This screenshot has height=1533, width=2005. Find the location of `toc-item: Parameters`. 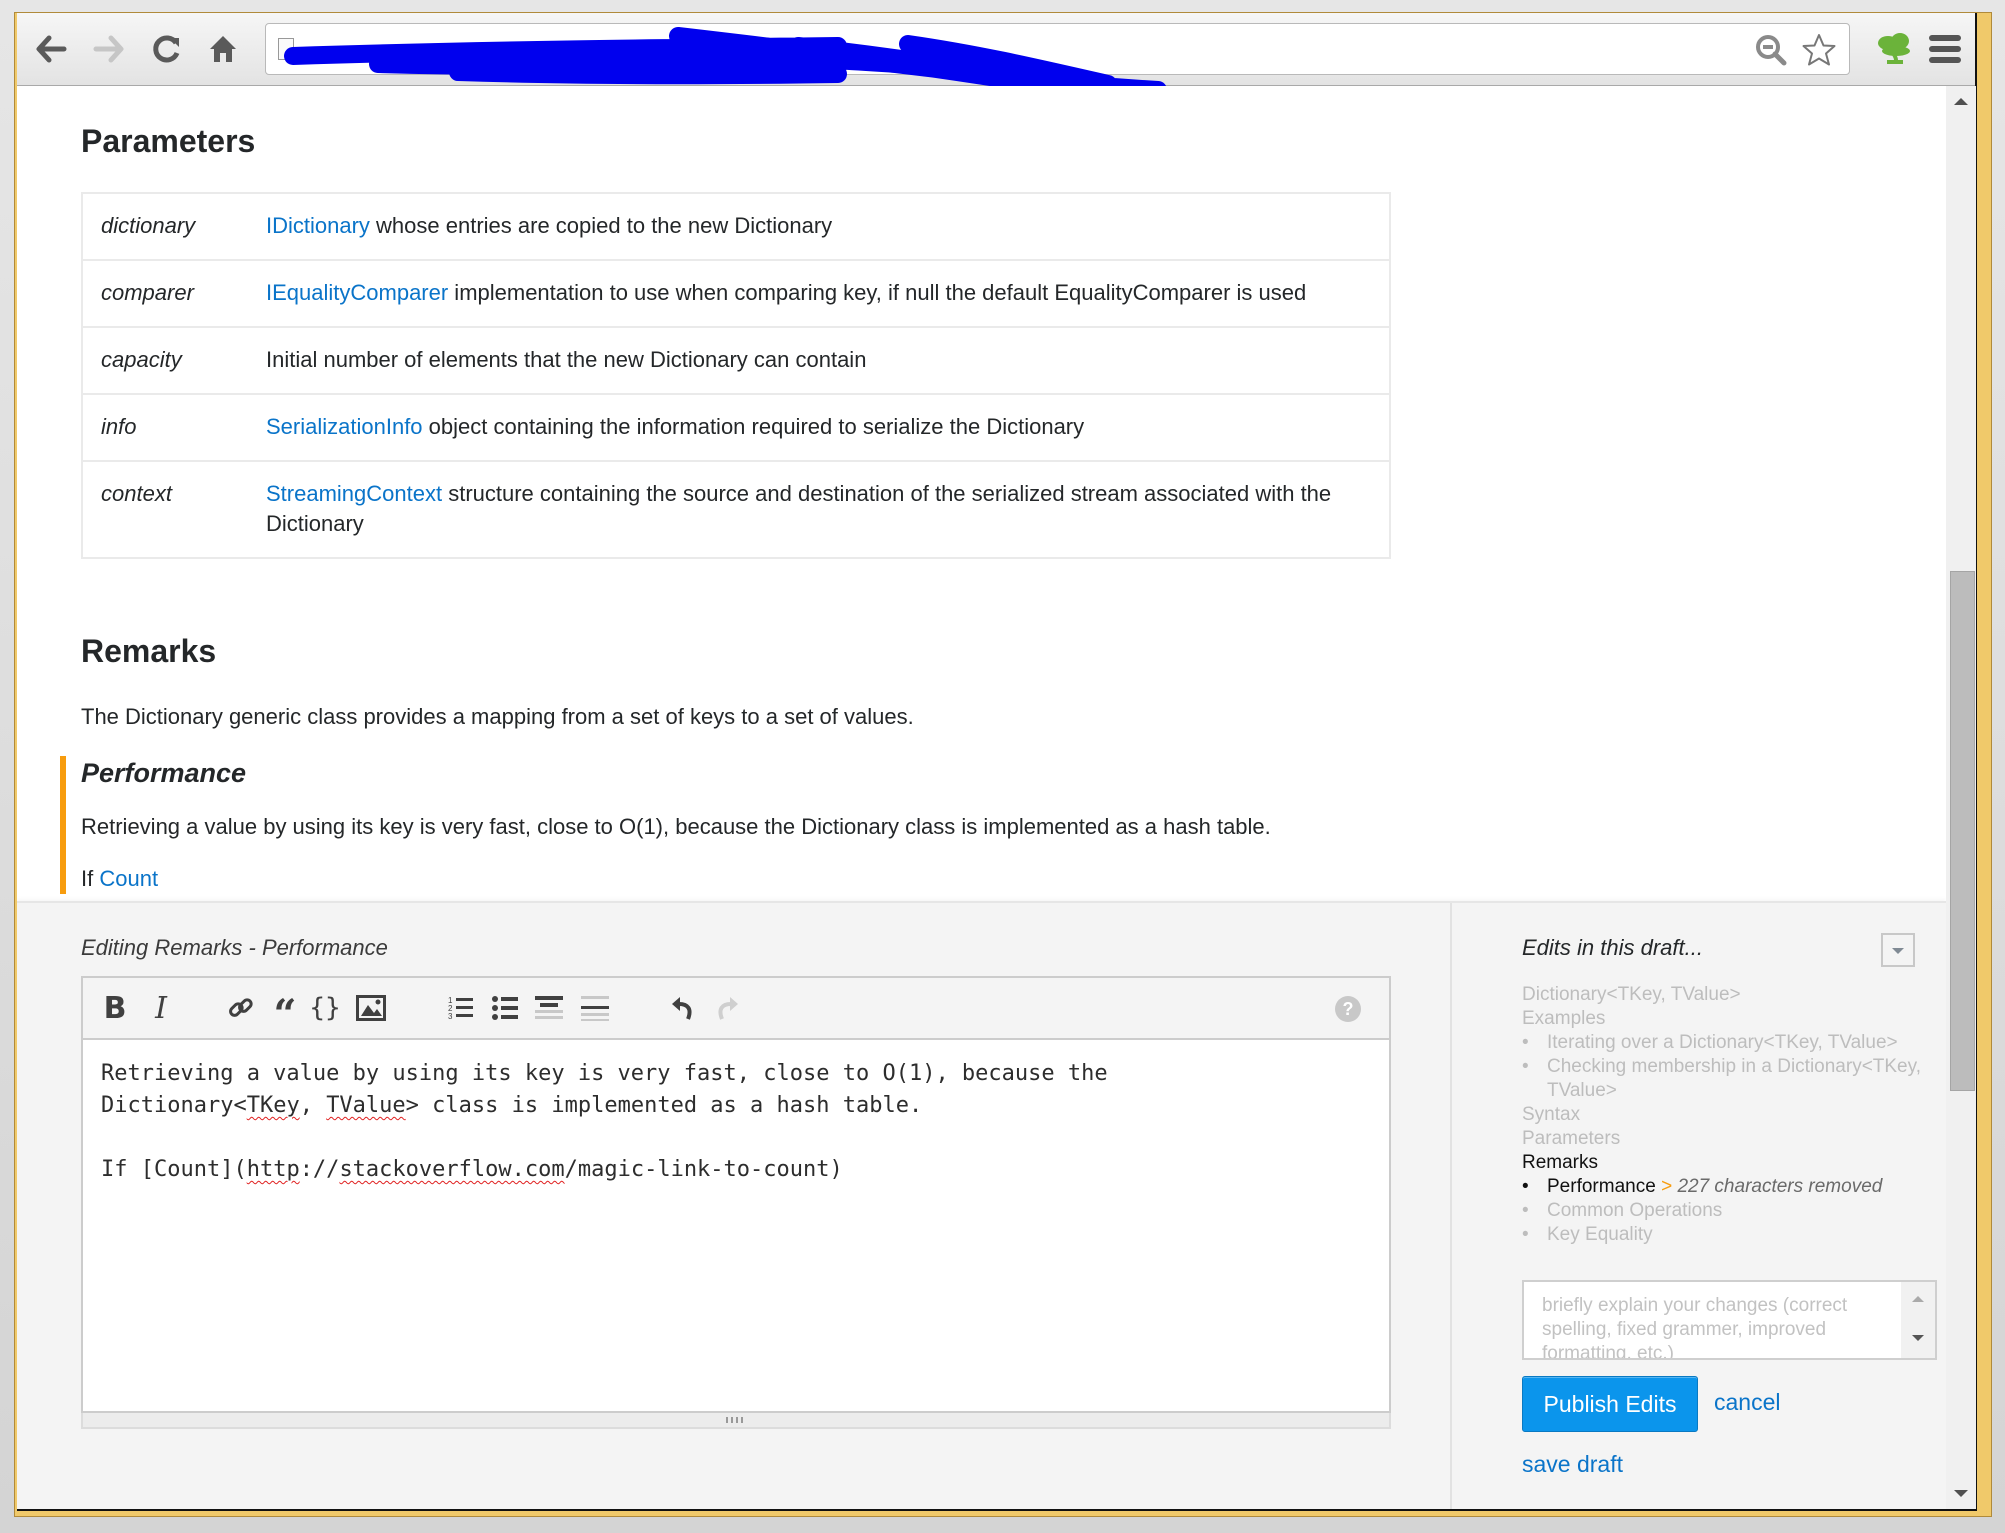

toc-item: Parameters is located at coordinates (1722, 1139).